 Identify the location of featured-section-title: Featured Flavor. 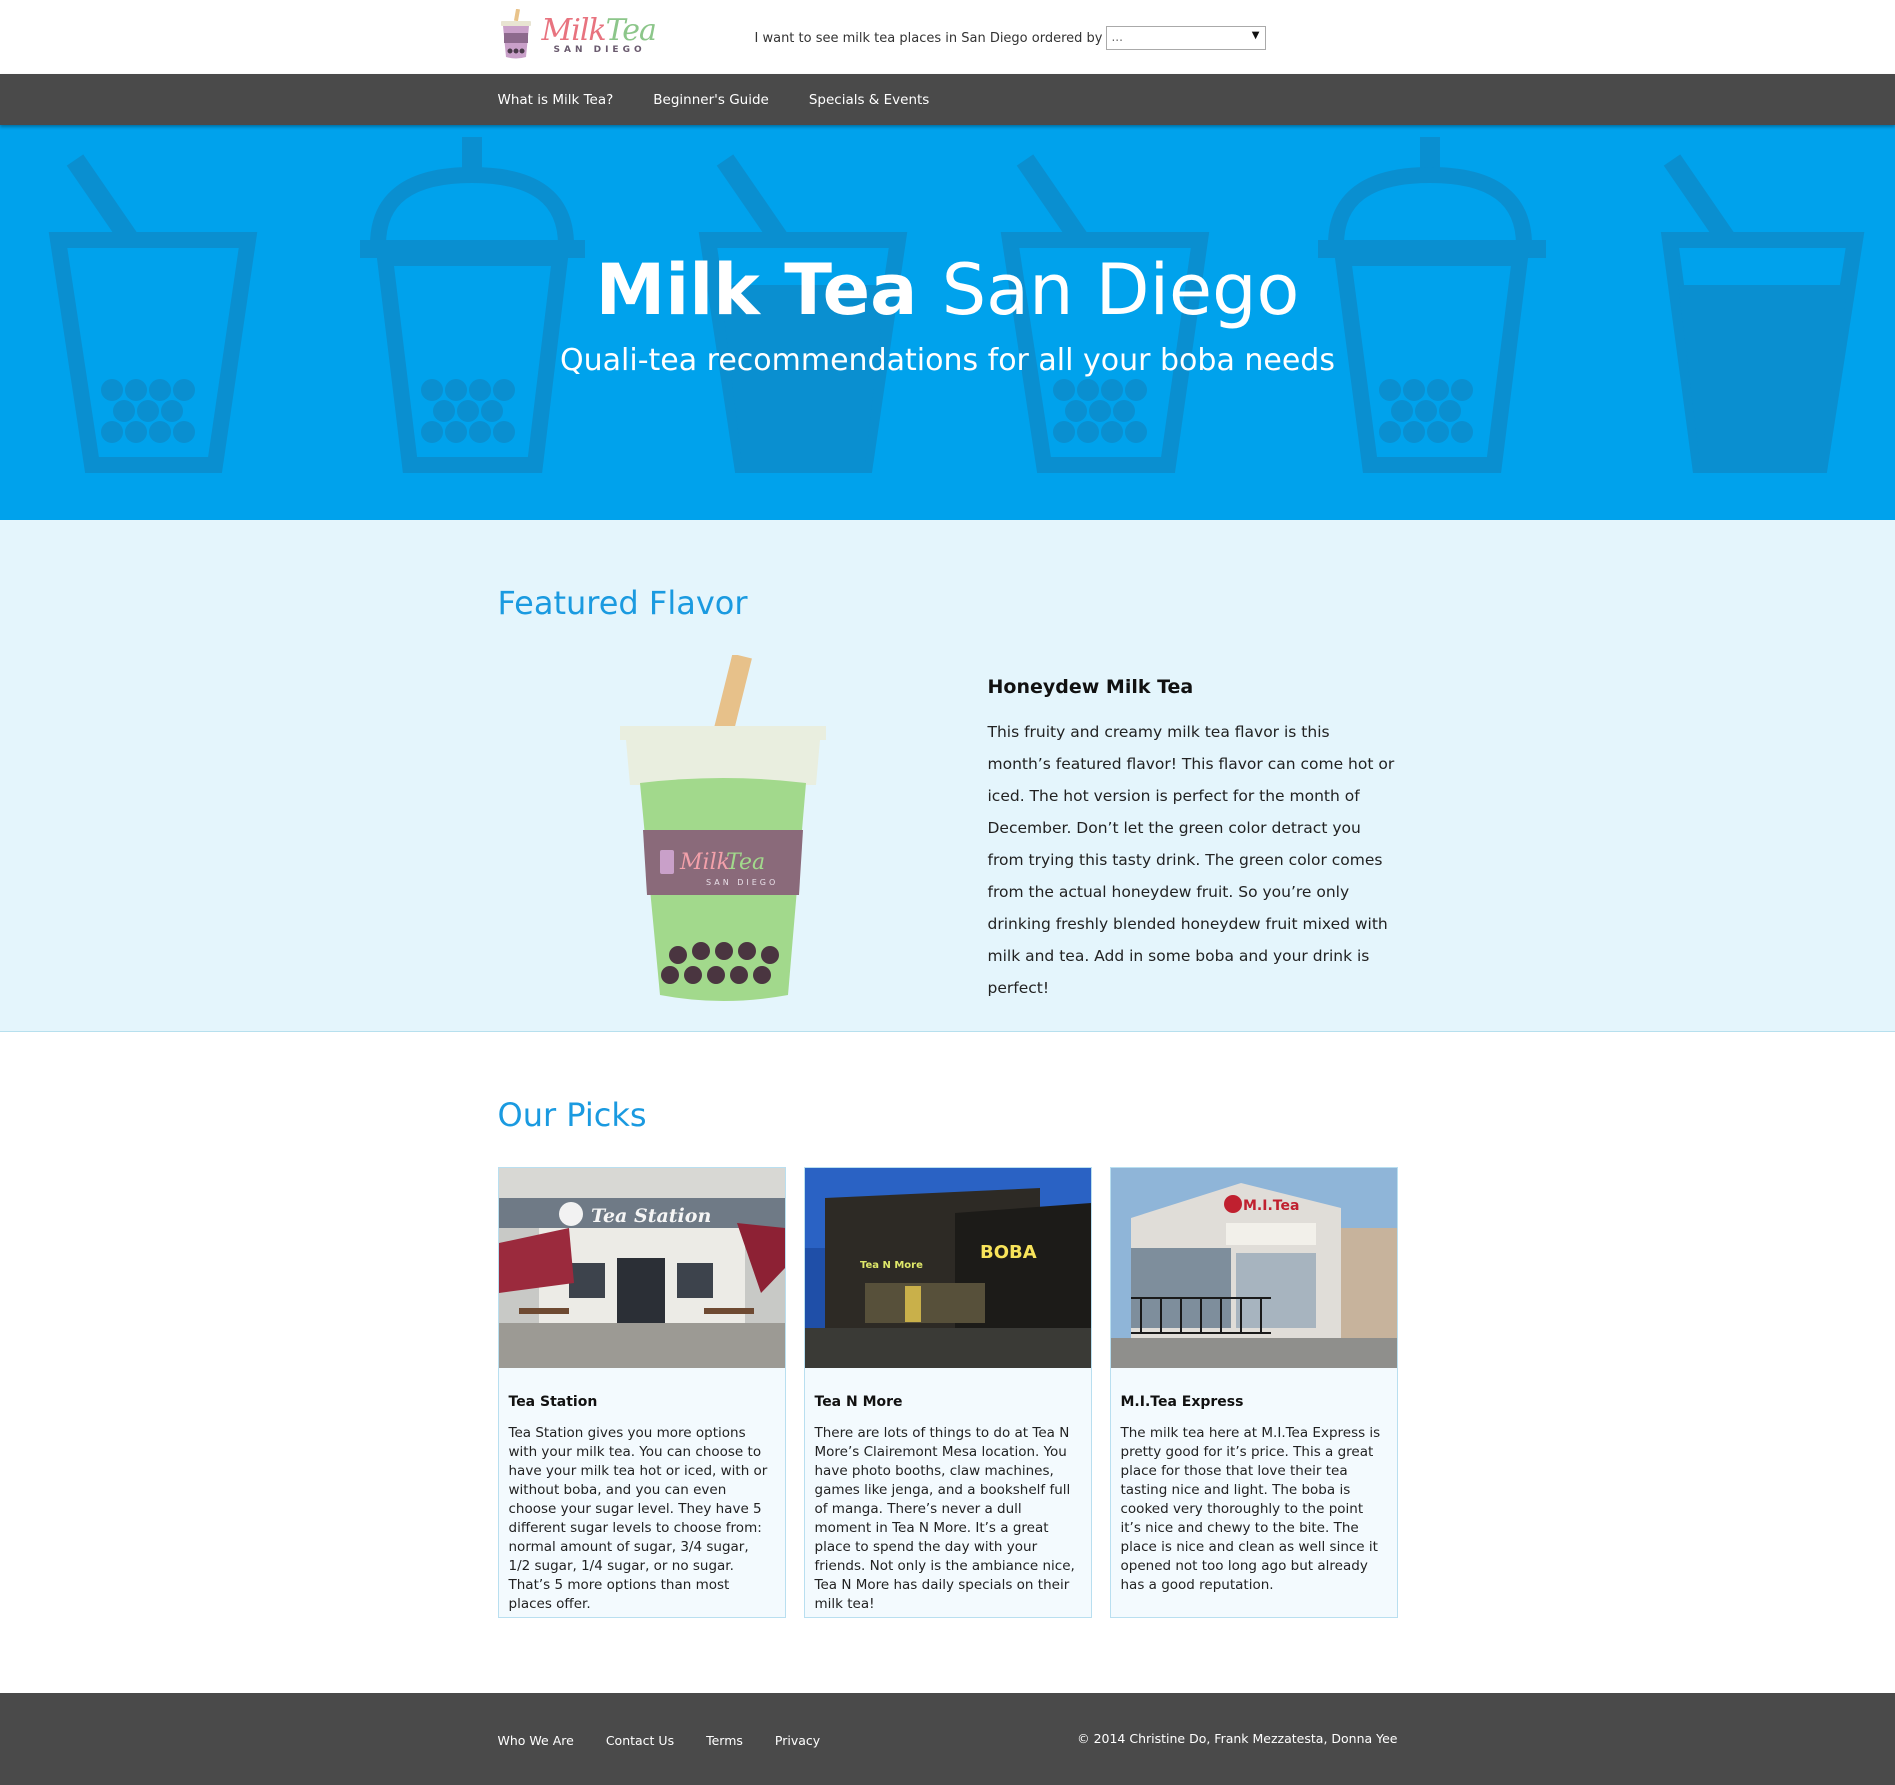
(622, 603).